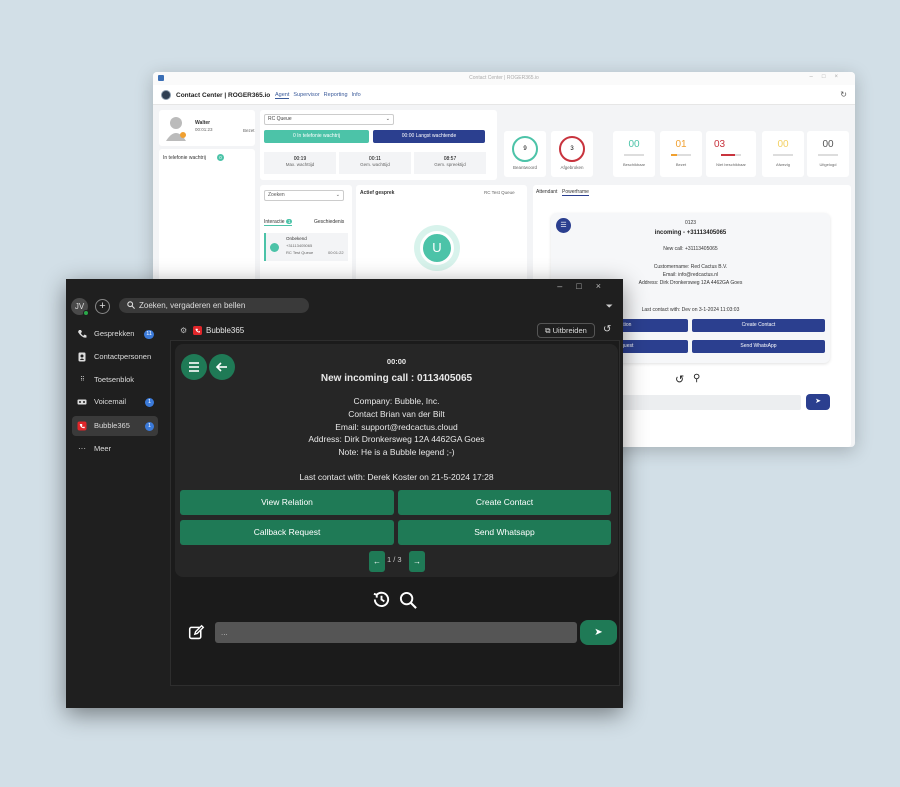 Image resolution: width=900 pixels, height=787 pixels. What do you see at coordinates (316, 136) in the screenshot?
I see `waiting-queue-button: 0 In telefonie wachtrij` at bounding box center [316, 136].